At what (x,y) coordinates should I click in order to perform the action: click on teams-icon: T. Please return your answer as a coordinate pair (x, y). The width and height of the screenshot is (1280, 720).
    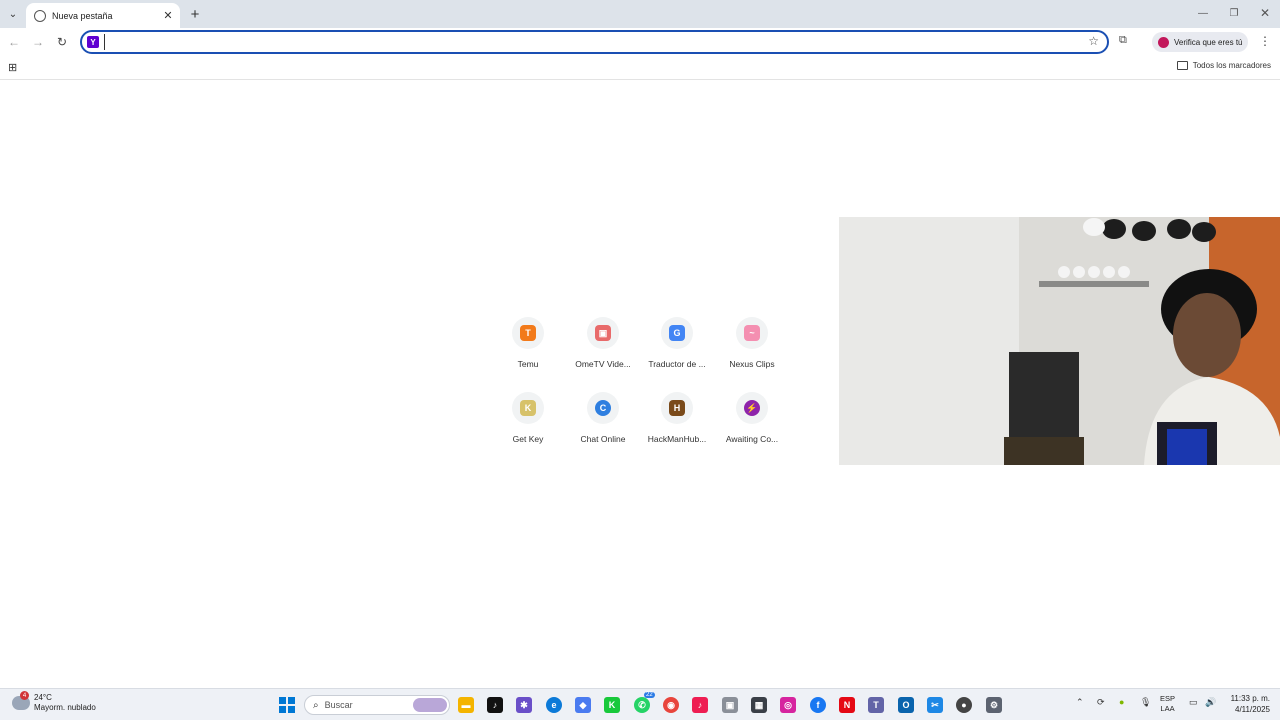
    Looking at the image, I should click on (876, 705).